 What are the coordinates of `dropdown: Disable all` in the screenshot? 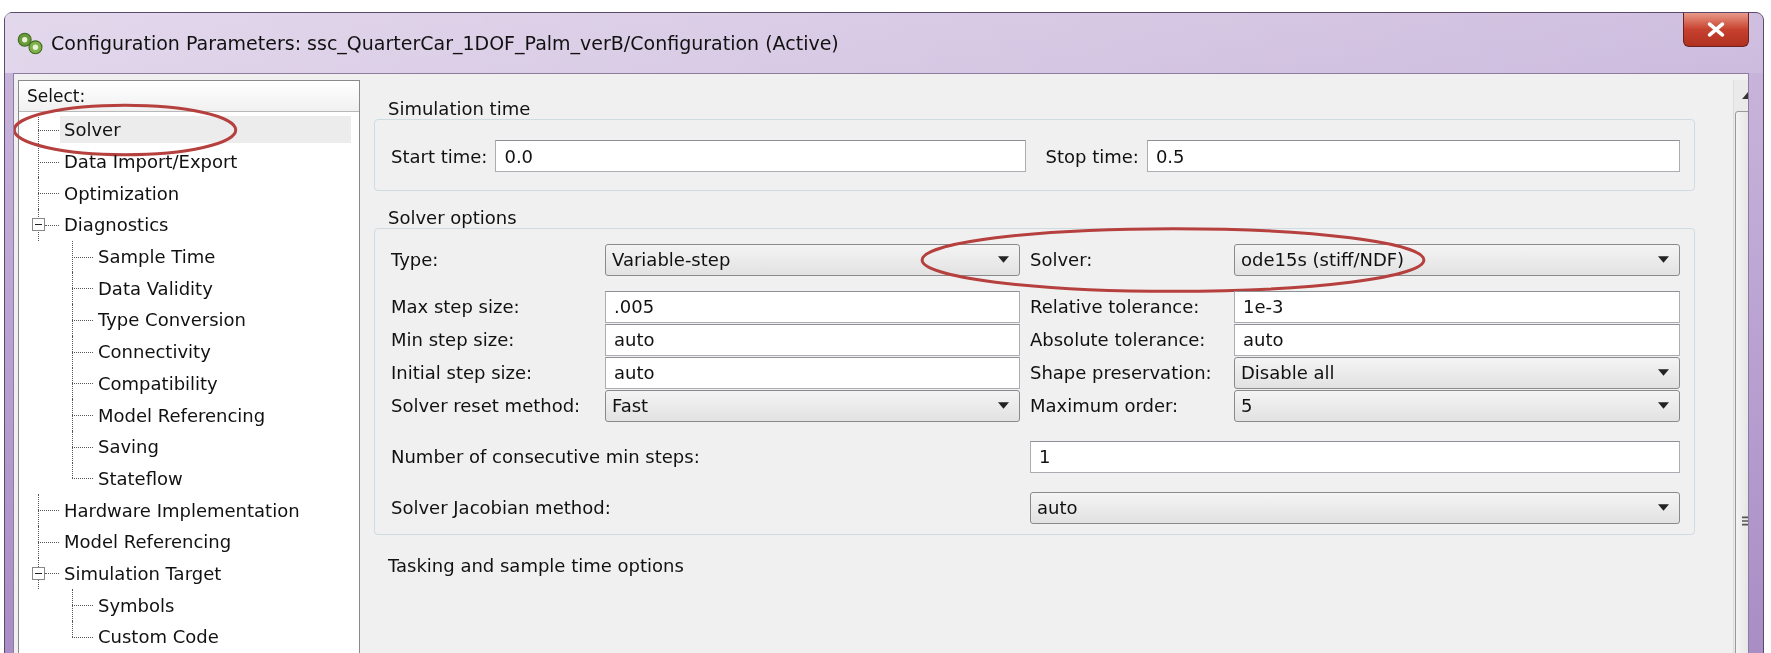 It's located at (1457, 372).